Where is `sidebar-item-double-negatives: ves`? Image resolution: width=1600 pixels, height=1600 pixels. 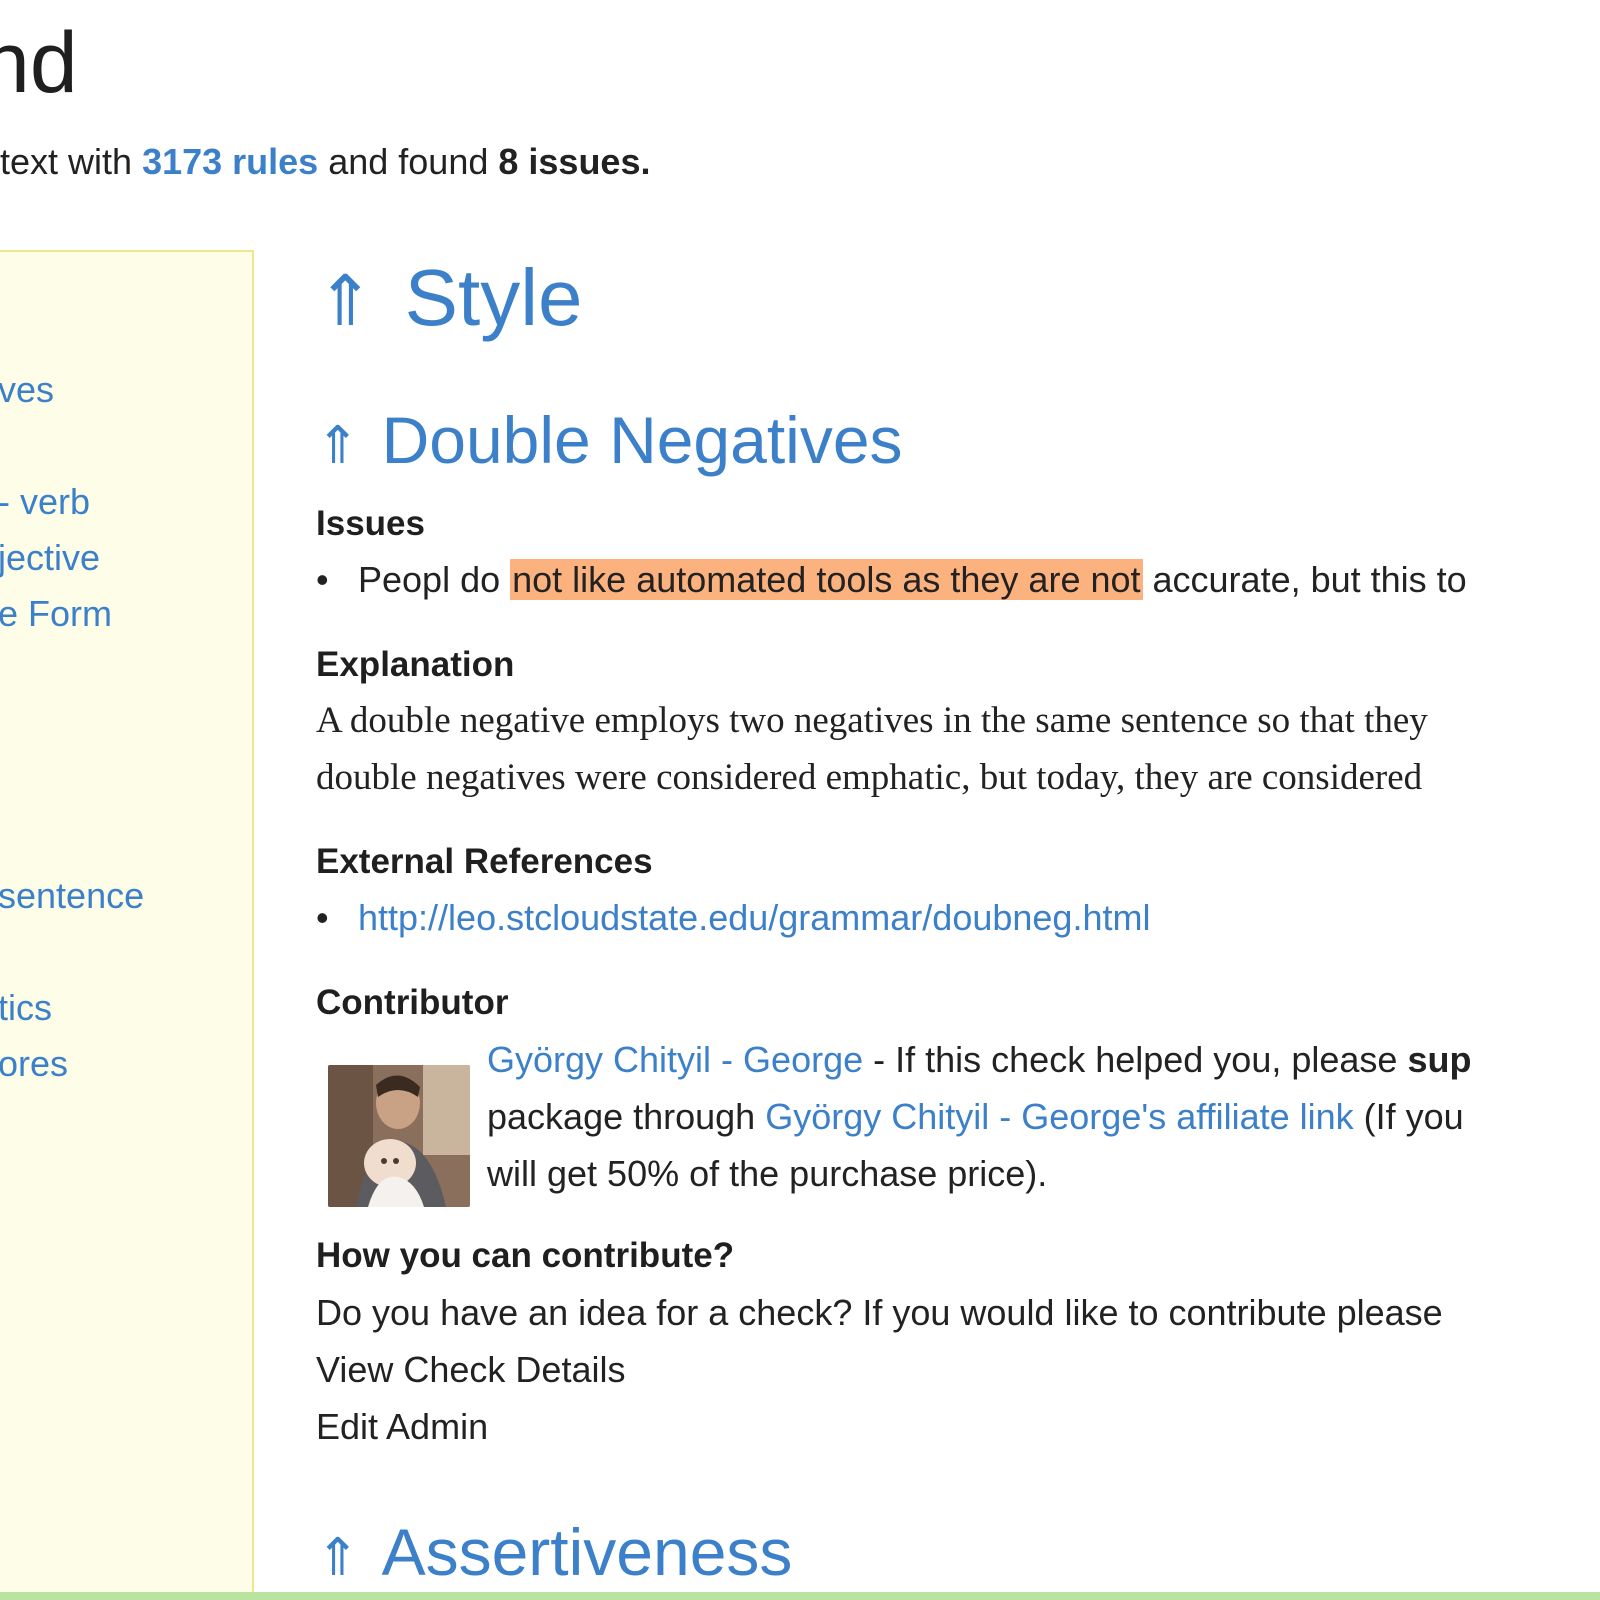
sidebar-item-double-negatives: ves is located at coordinates (27, 390).